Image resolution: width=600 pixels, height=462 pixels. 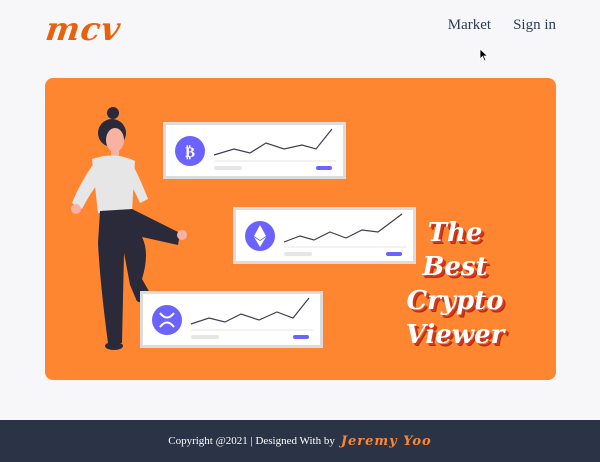 I want to click on header: mcv Market Sign in, so click(x=300, y=31).